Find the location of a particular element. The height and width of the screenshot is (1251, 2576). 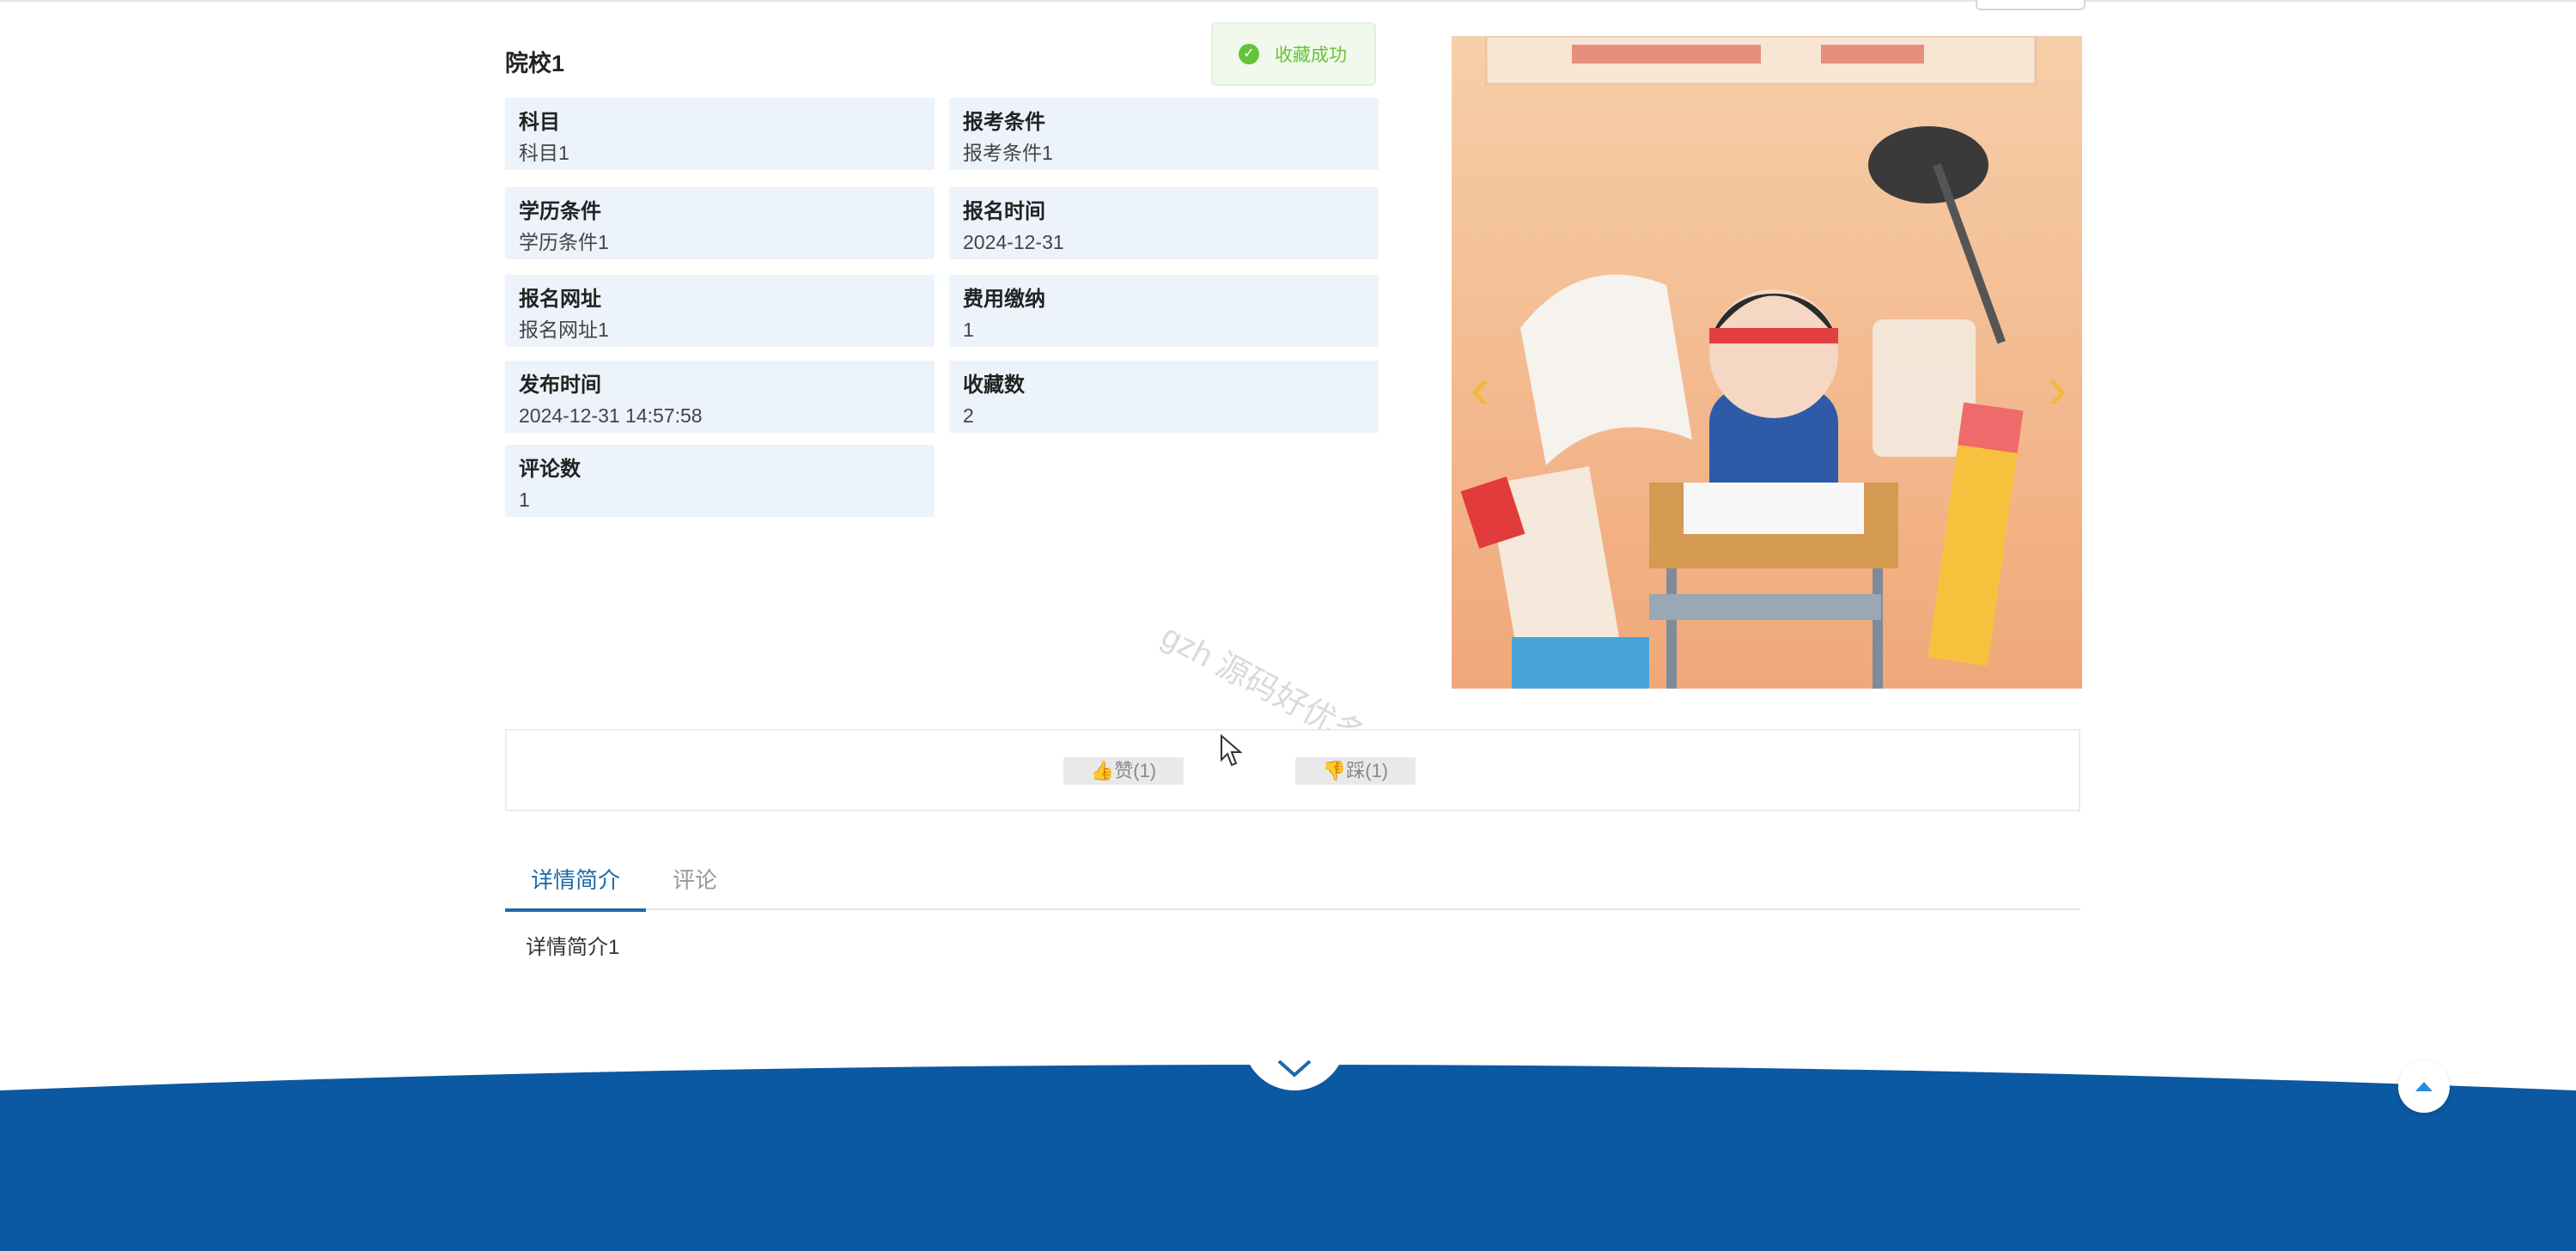

success-toast: ✓ 收藏成功 is located at coordinates (1293, 54).